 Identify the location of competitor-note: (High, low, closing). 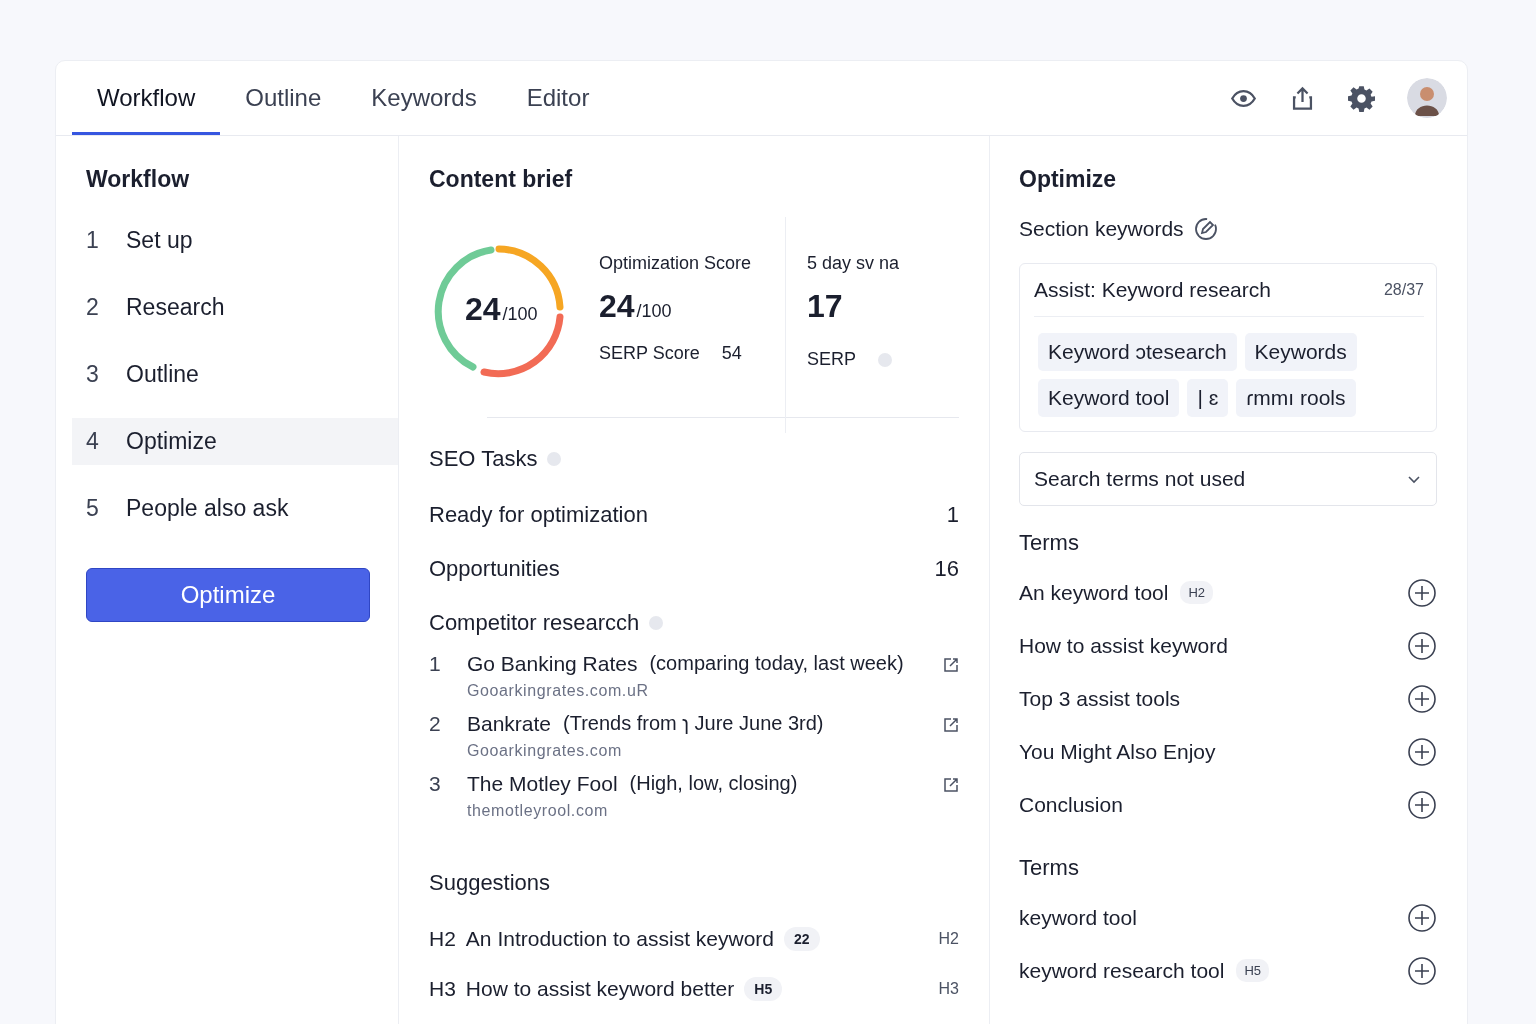
(713, 784).